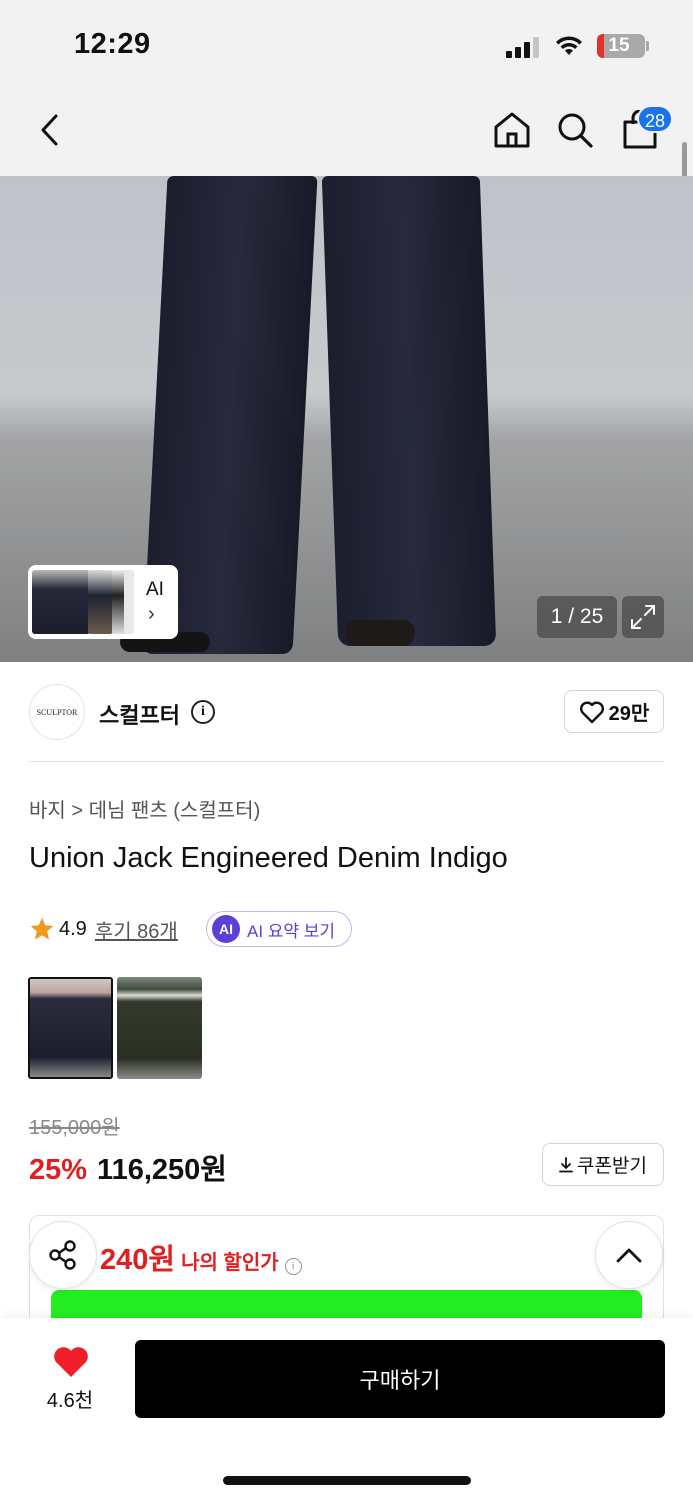  Describe the element at coordinates (159, 1028) in the screenshot. I see `color-option-green` at that location.